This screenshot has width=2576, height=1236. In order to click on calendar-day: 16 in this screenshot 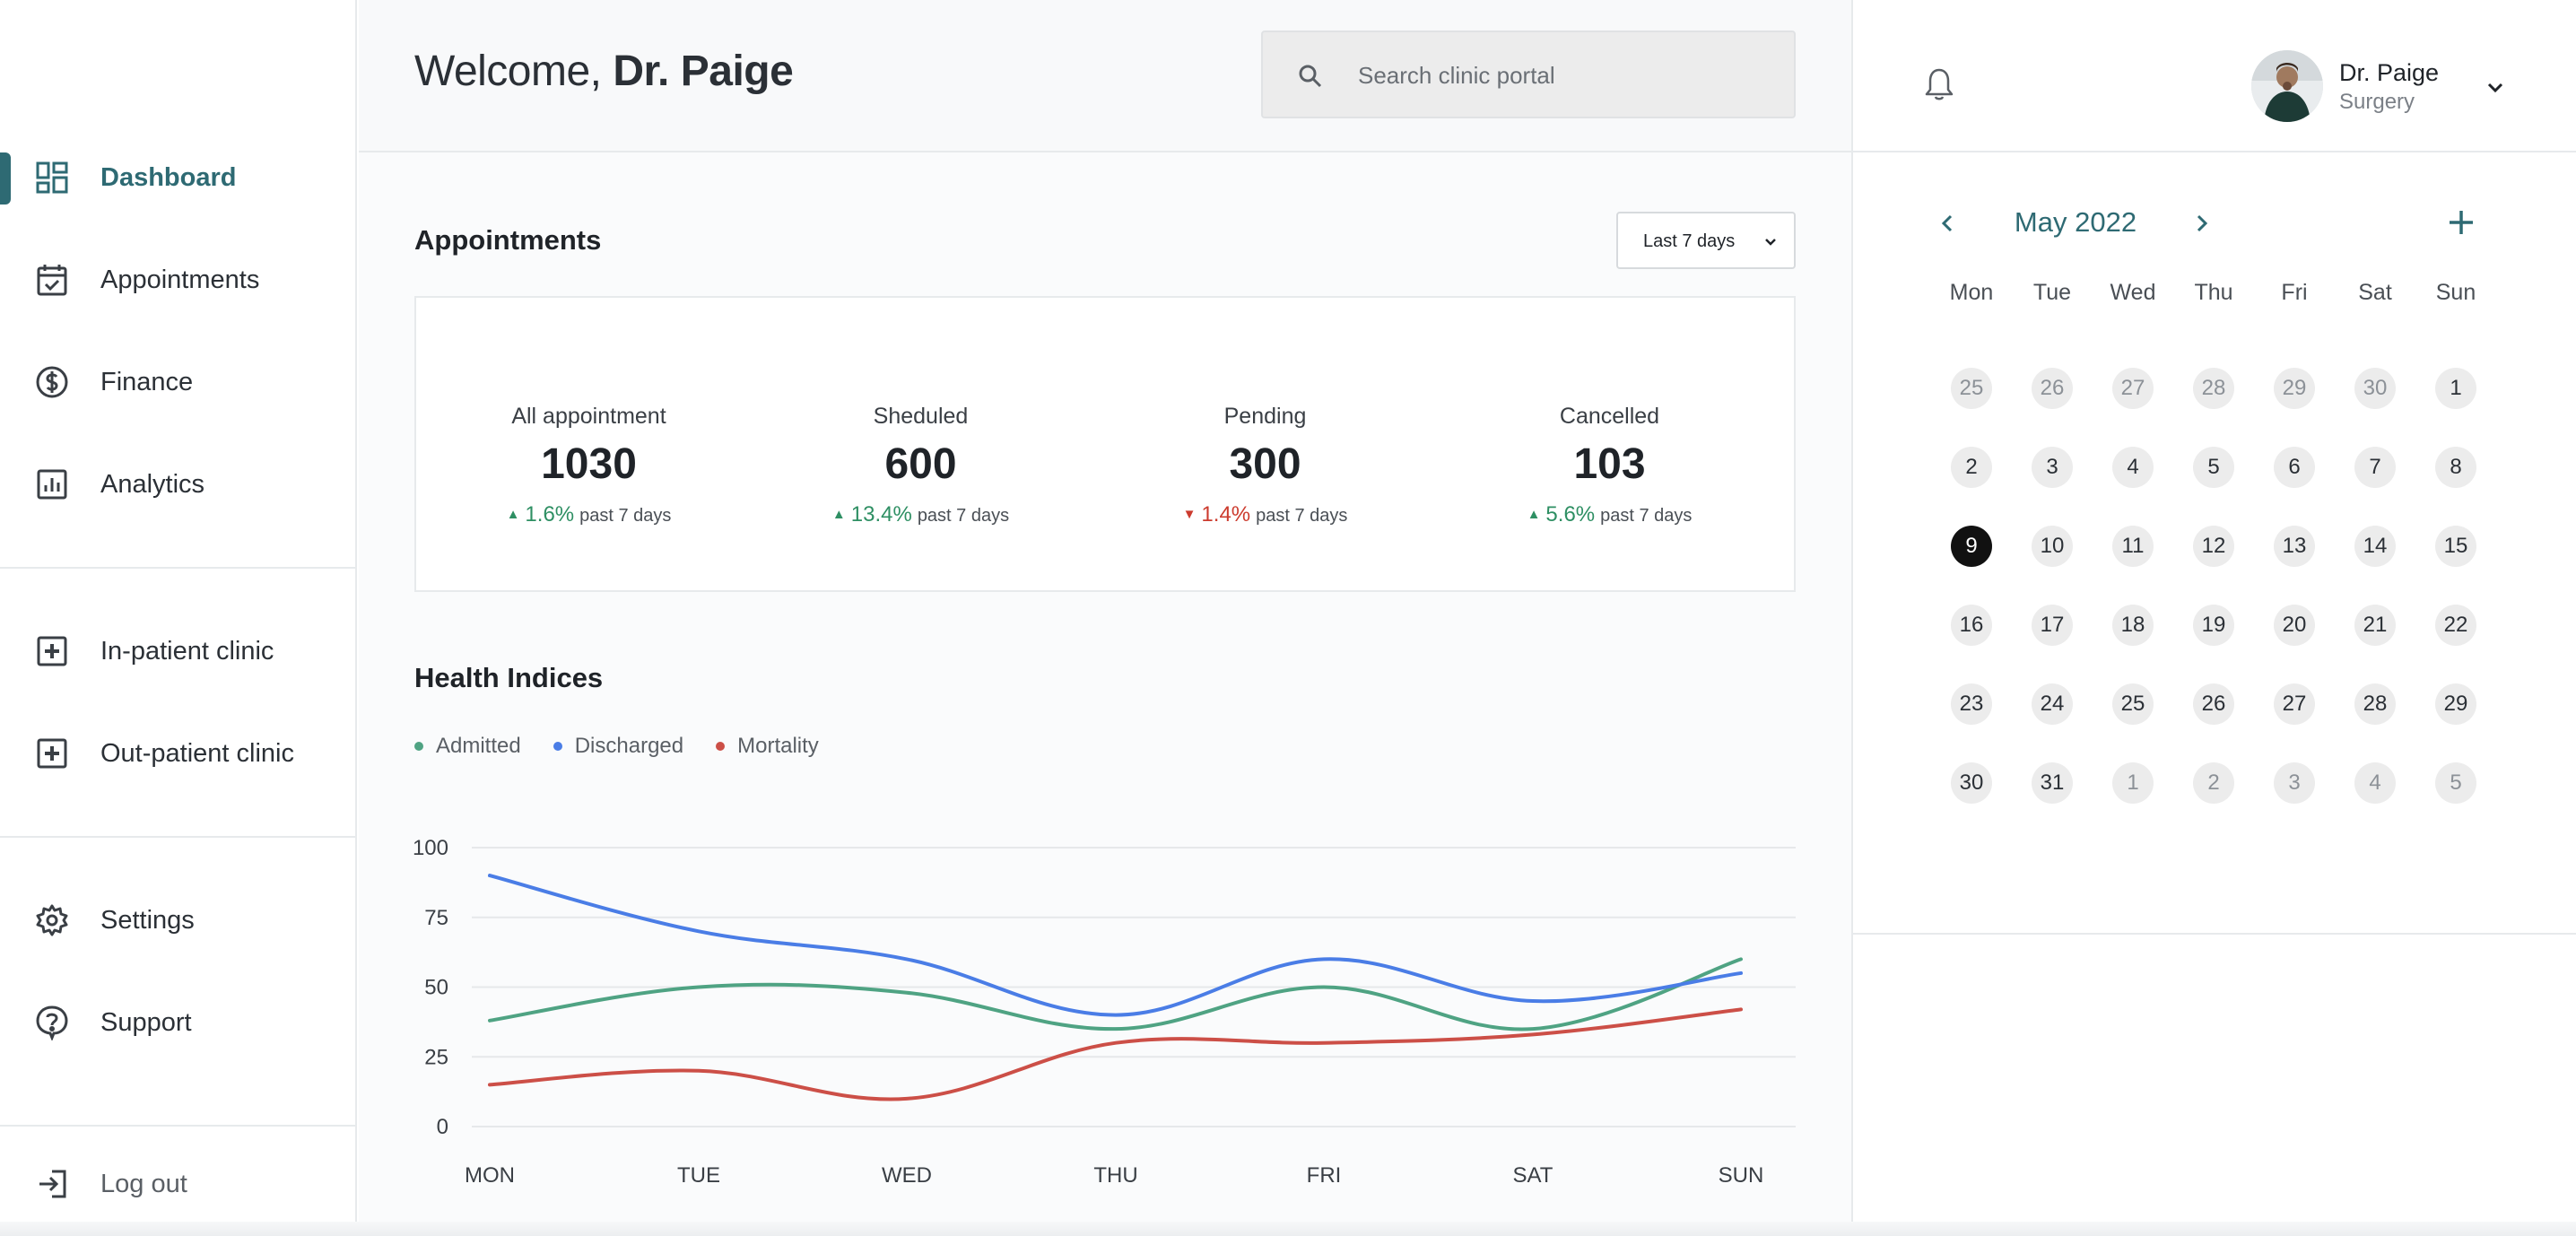, I will do `click(1971, 625)`.